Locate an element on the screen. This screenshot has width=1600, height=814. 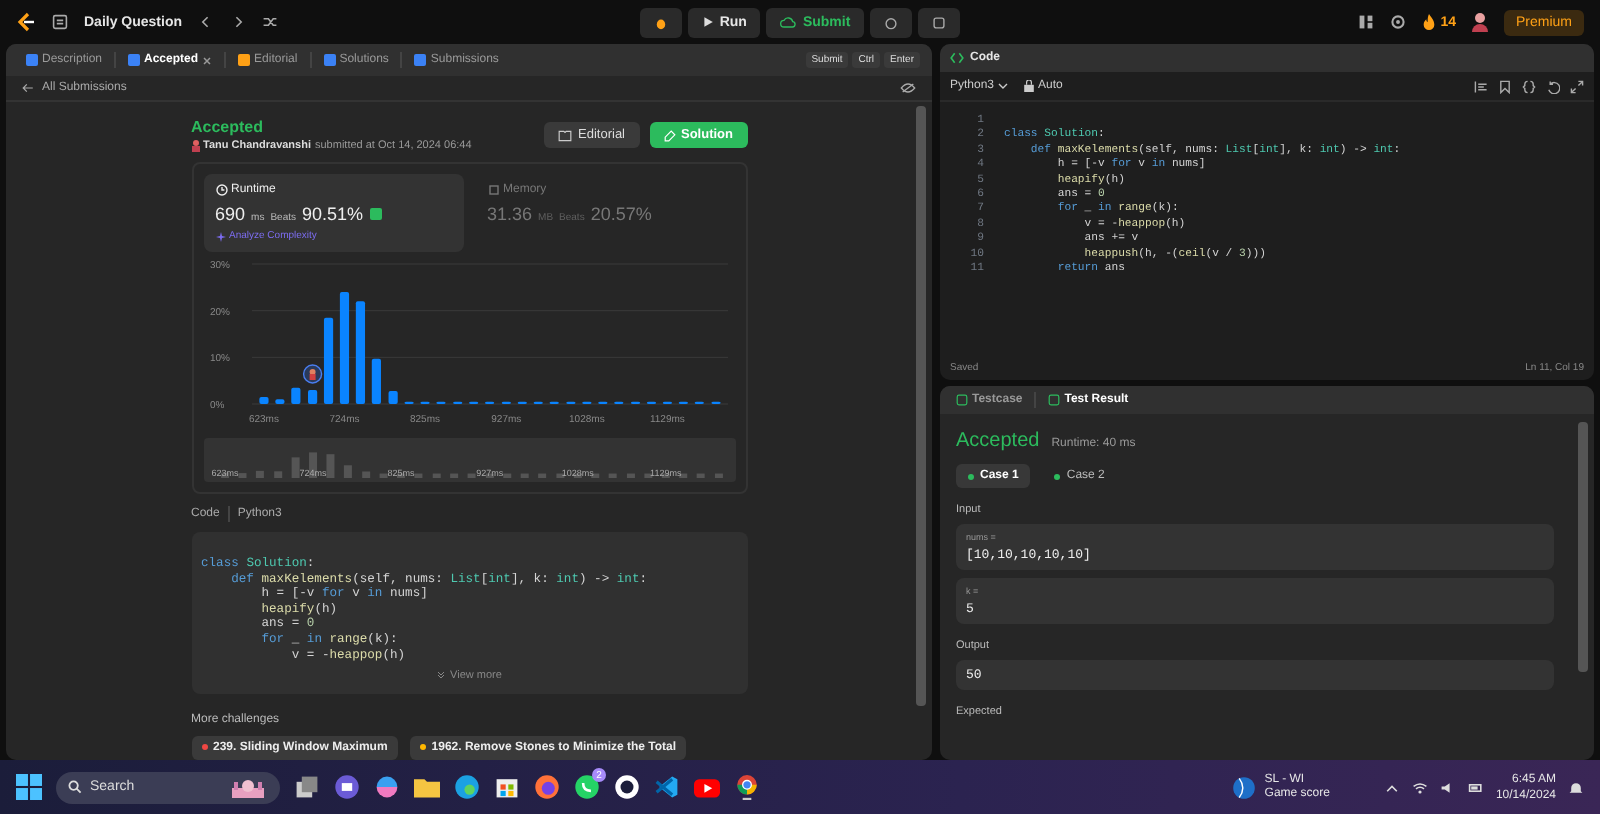
clock-icon is located at coordinates (221, 190).